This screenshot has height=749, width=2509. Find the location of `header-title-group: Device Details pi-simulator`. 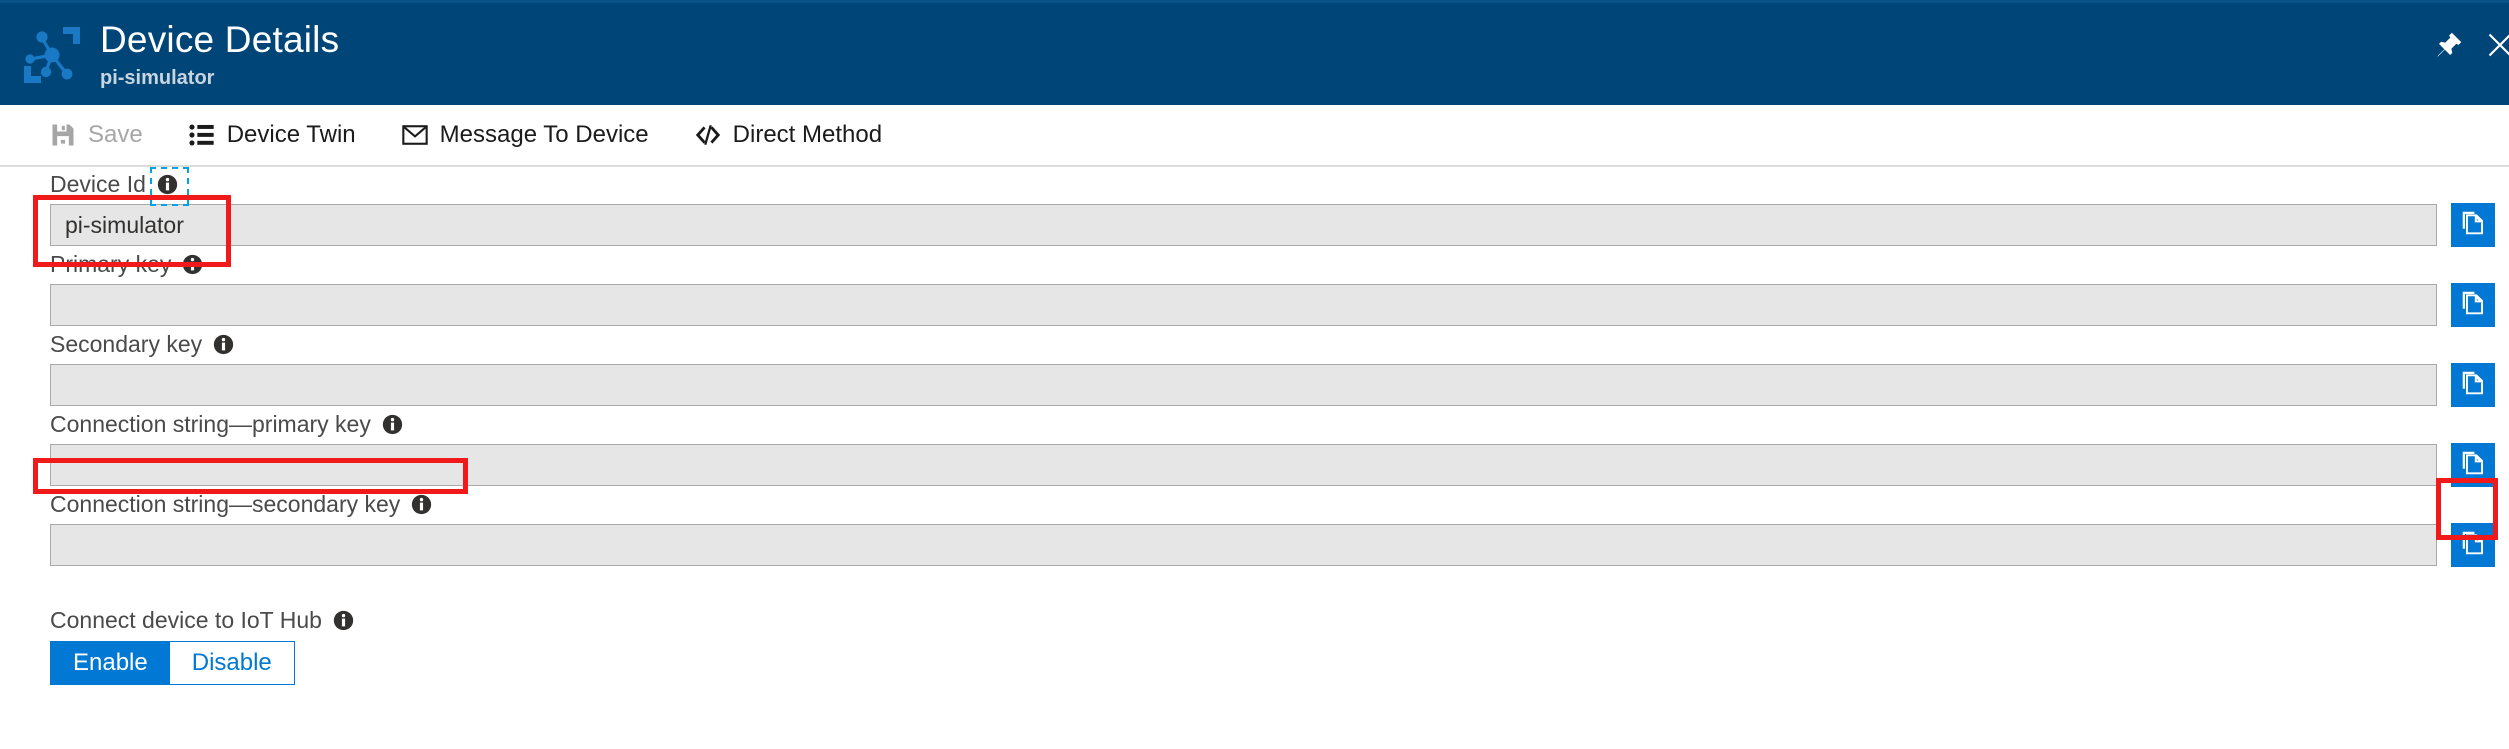

header-title-group: Device Details pi-simulator is located at coordinates (219, 54).